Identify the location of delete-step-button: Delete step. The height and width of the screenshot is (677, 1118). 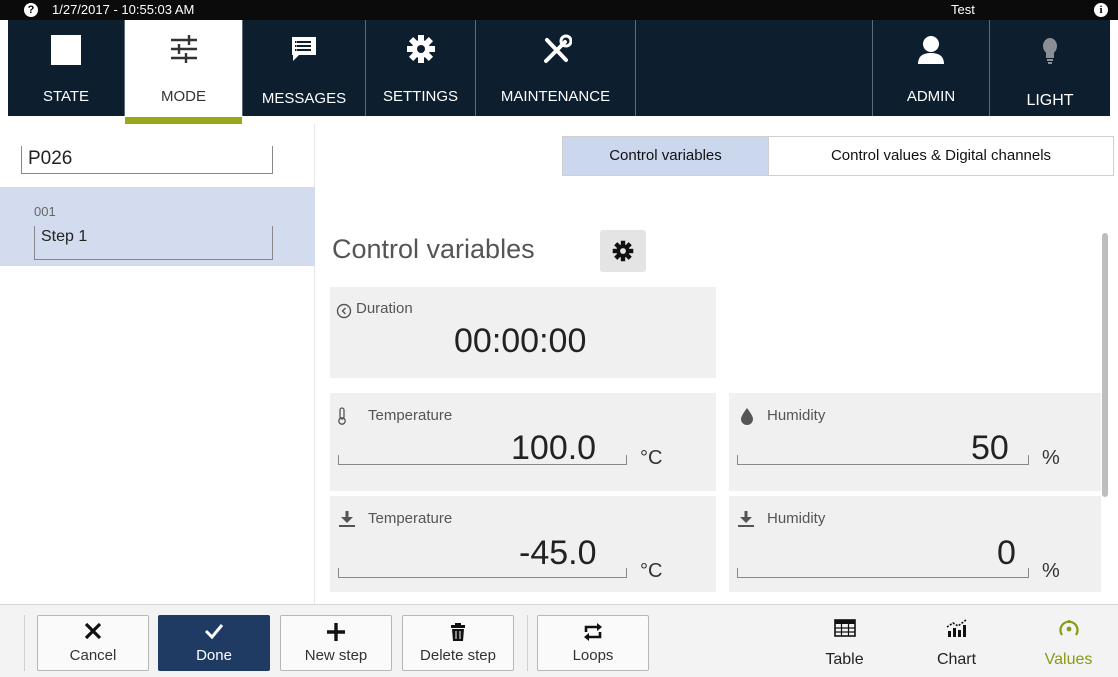
(458, 643).